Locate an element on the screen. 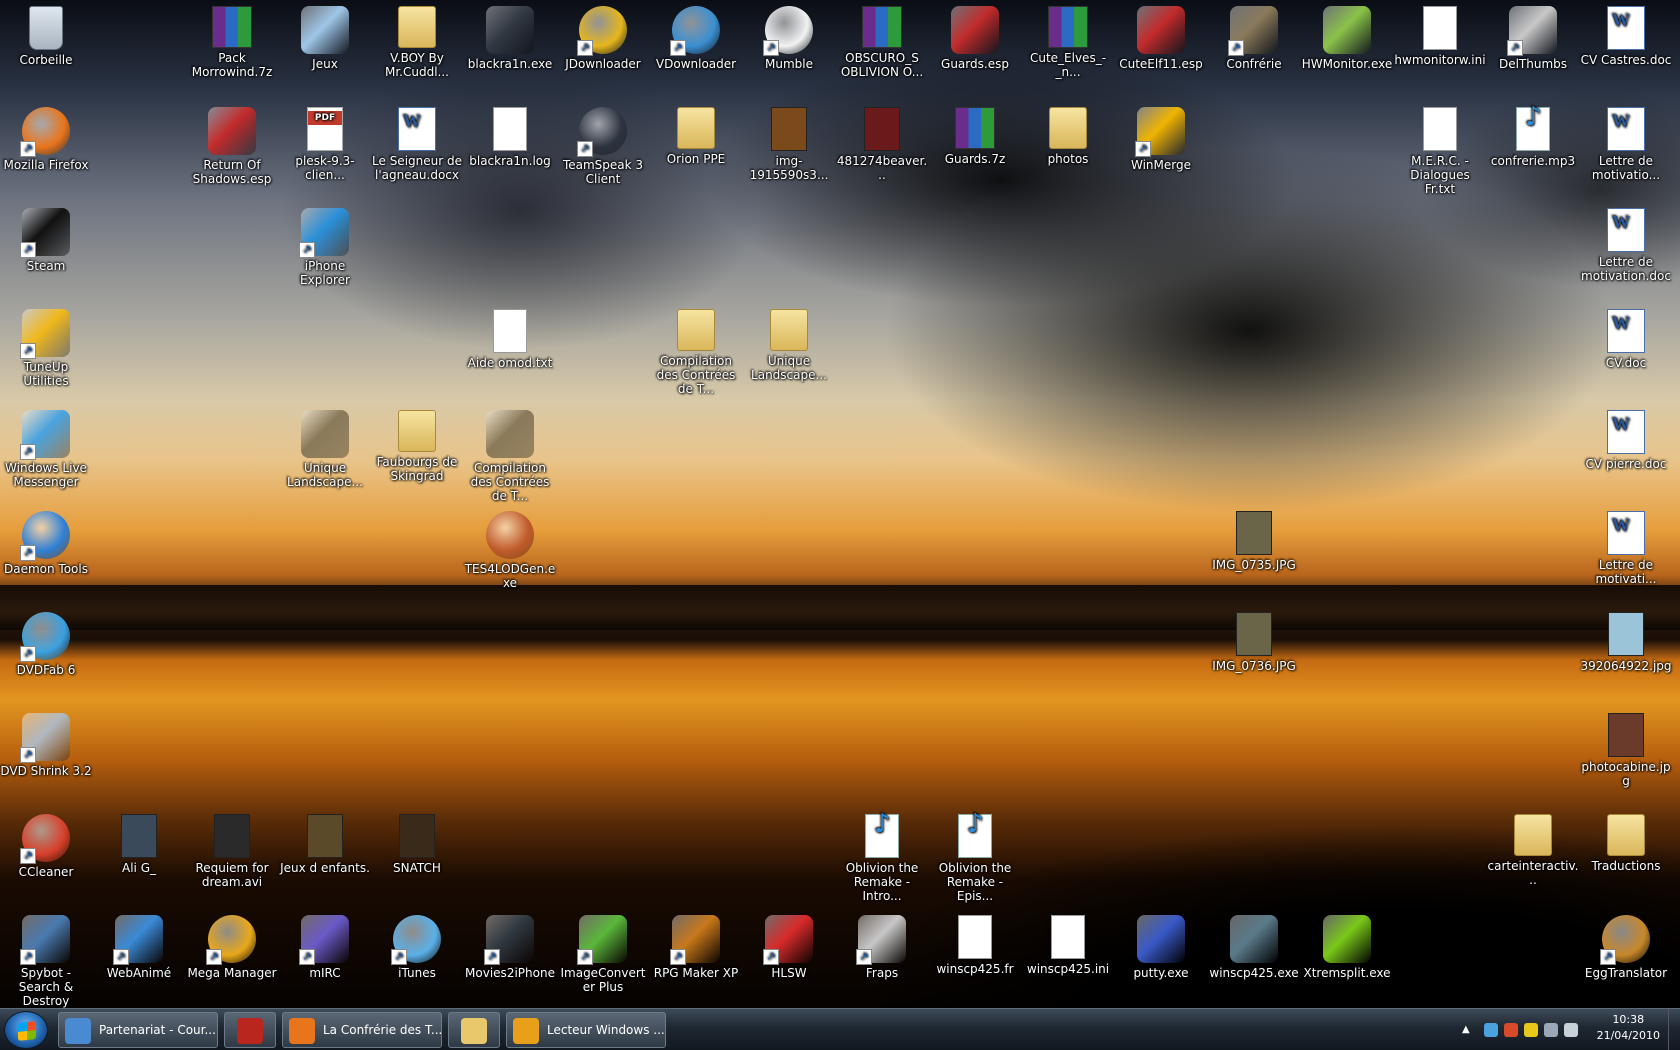 Image resolution: width=1680 pixels, height=1050 pixels. desktop-icon: blackra1n.exe is located at coordinates (510, 38).